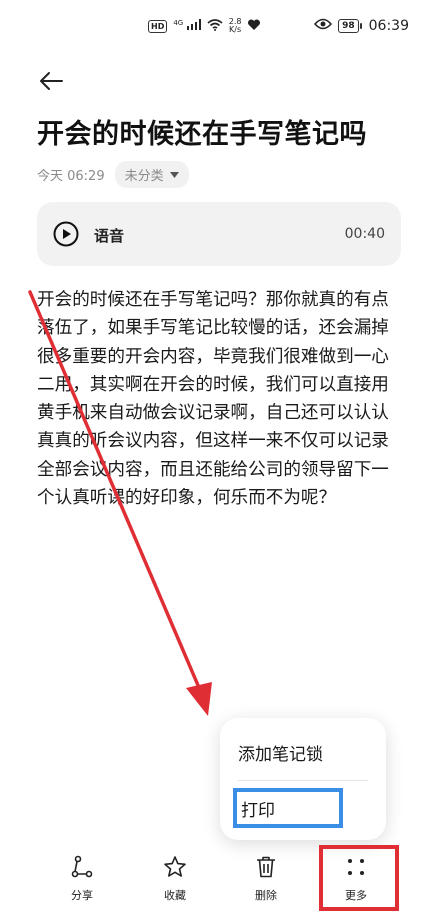 Image resolution: width=437 pixels, height=914 pixels. What do you see at coordinates (158, 26) in the screenshot?
I see `hd-badge: HD` at bounding box center [158, 26].